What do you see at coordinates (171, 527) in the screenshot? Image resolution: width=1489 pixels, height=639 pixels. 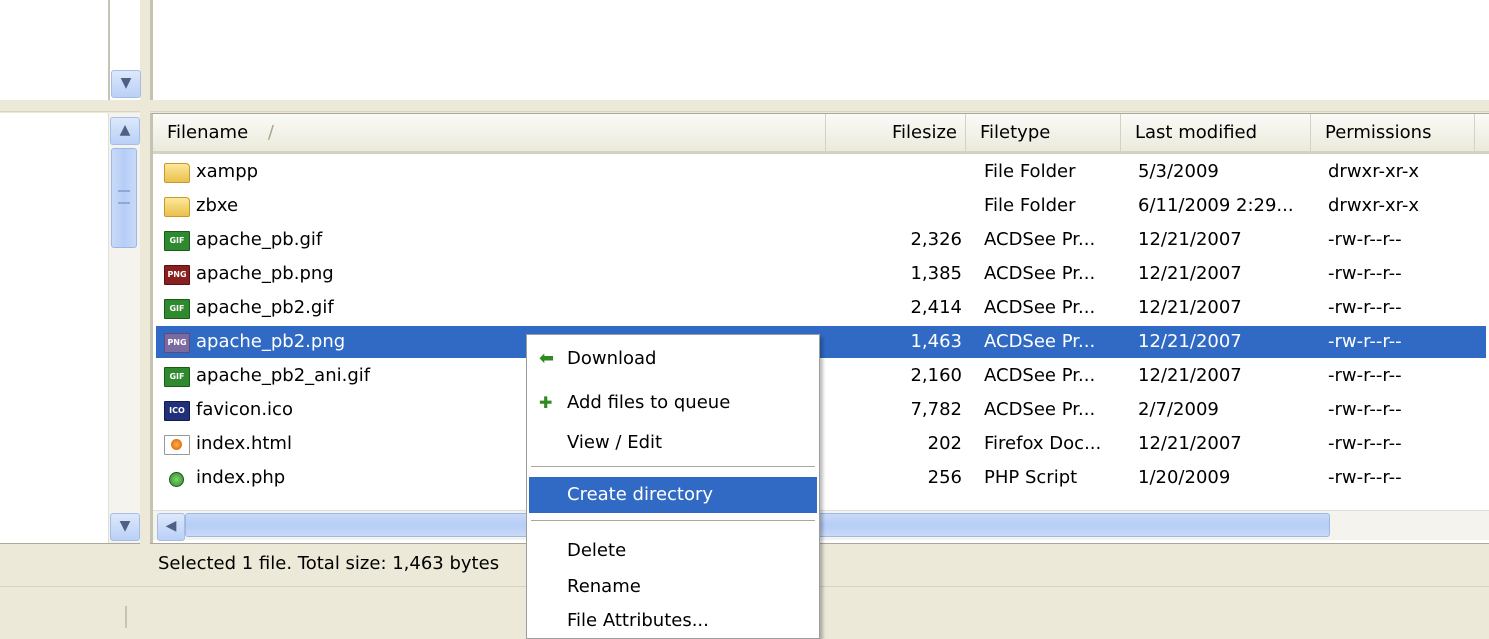 I see `scroll-left-icon: ◀` at bounding box center [171, 527].